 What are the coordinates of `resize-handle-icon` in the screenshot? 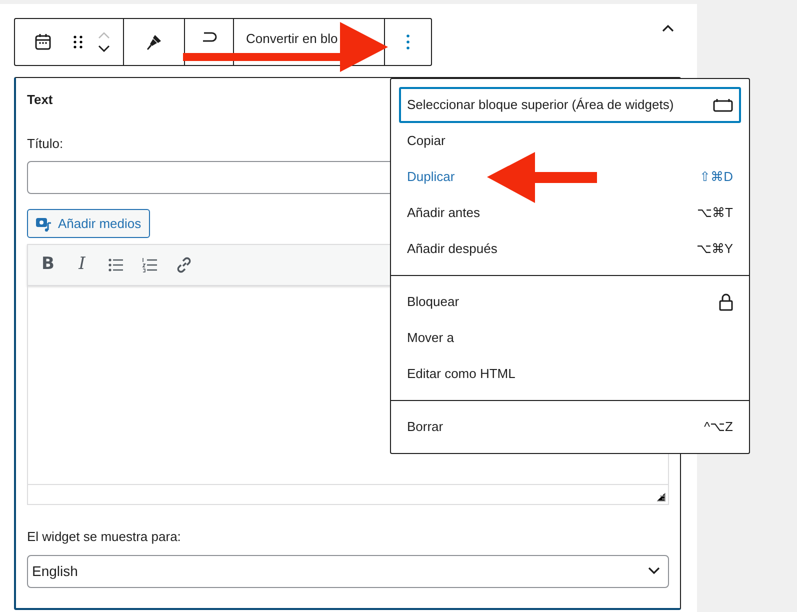 It's located at (661, 497).